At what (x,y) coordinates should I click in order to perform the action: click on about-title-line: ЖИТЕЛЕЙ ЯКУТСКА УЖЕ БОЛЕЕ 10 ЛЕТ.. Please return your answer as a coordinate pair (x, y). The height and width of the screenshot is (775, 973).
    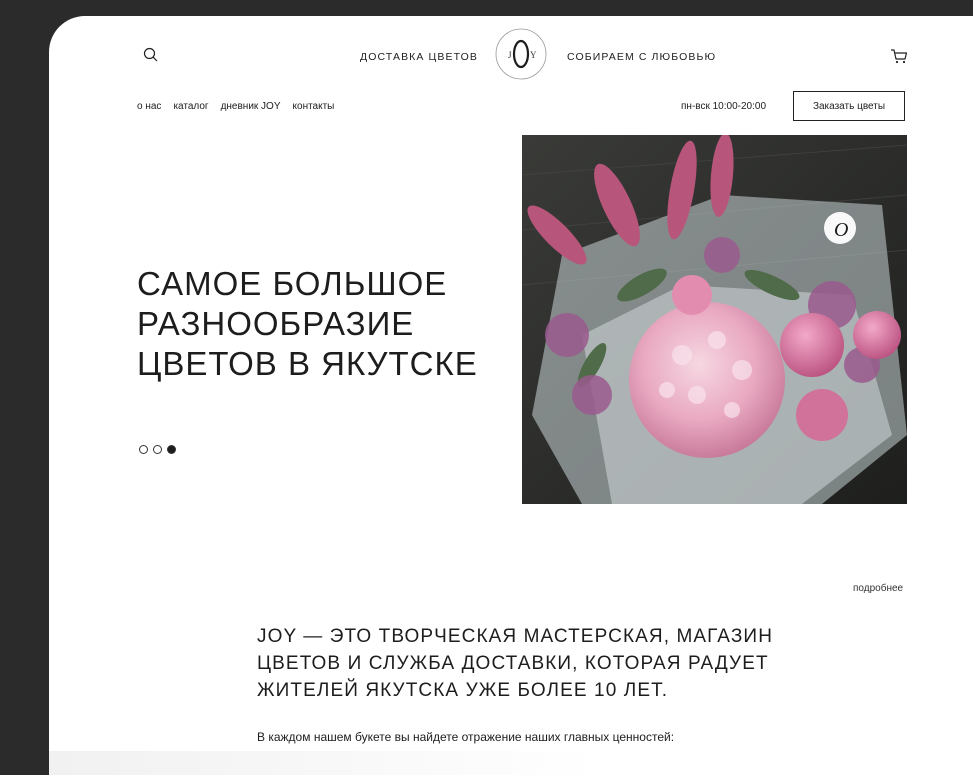
    Looking at the image, I should click on (463, 690).